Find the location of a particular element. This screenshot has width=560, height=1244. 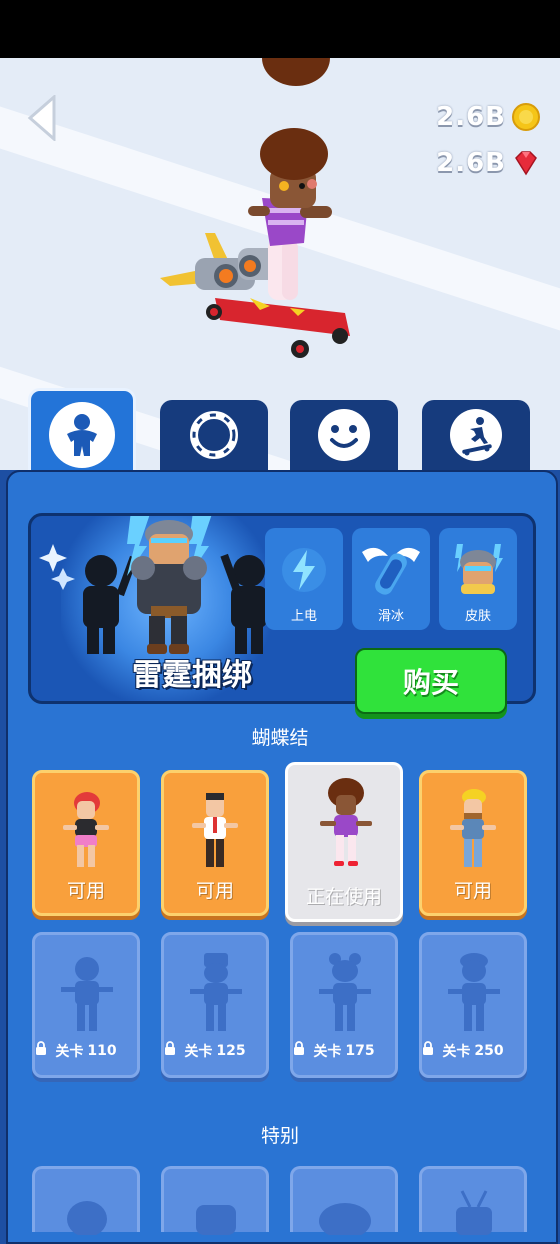

level-requirement: 关卡 175 is located at coordinates (344, 1051).